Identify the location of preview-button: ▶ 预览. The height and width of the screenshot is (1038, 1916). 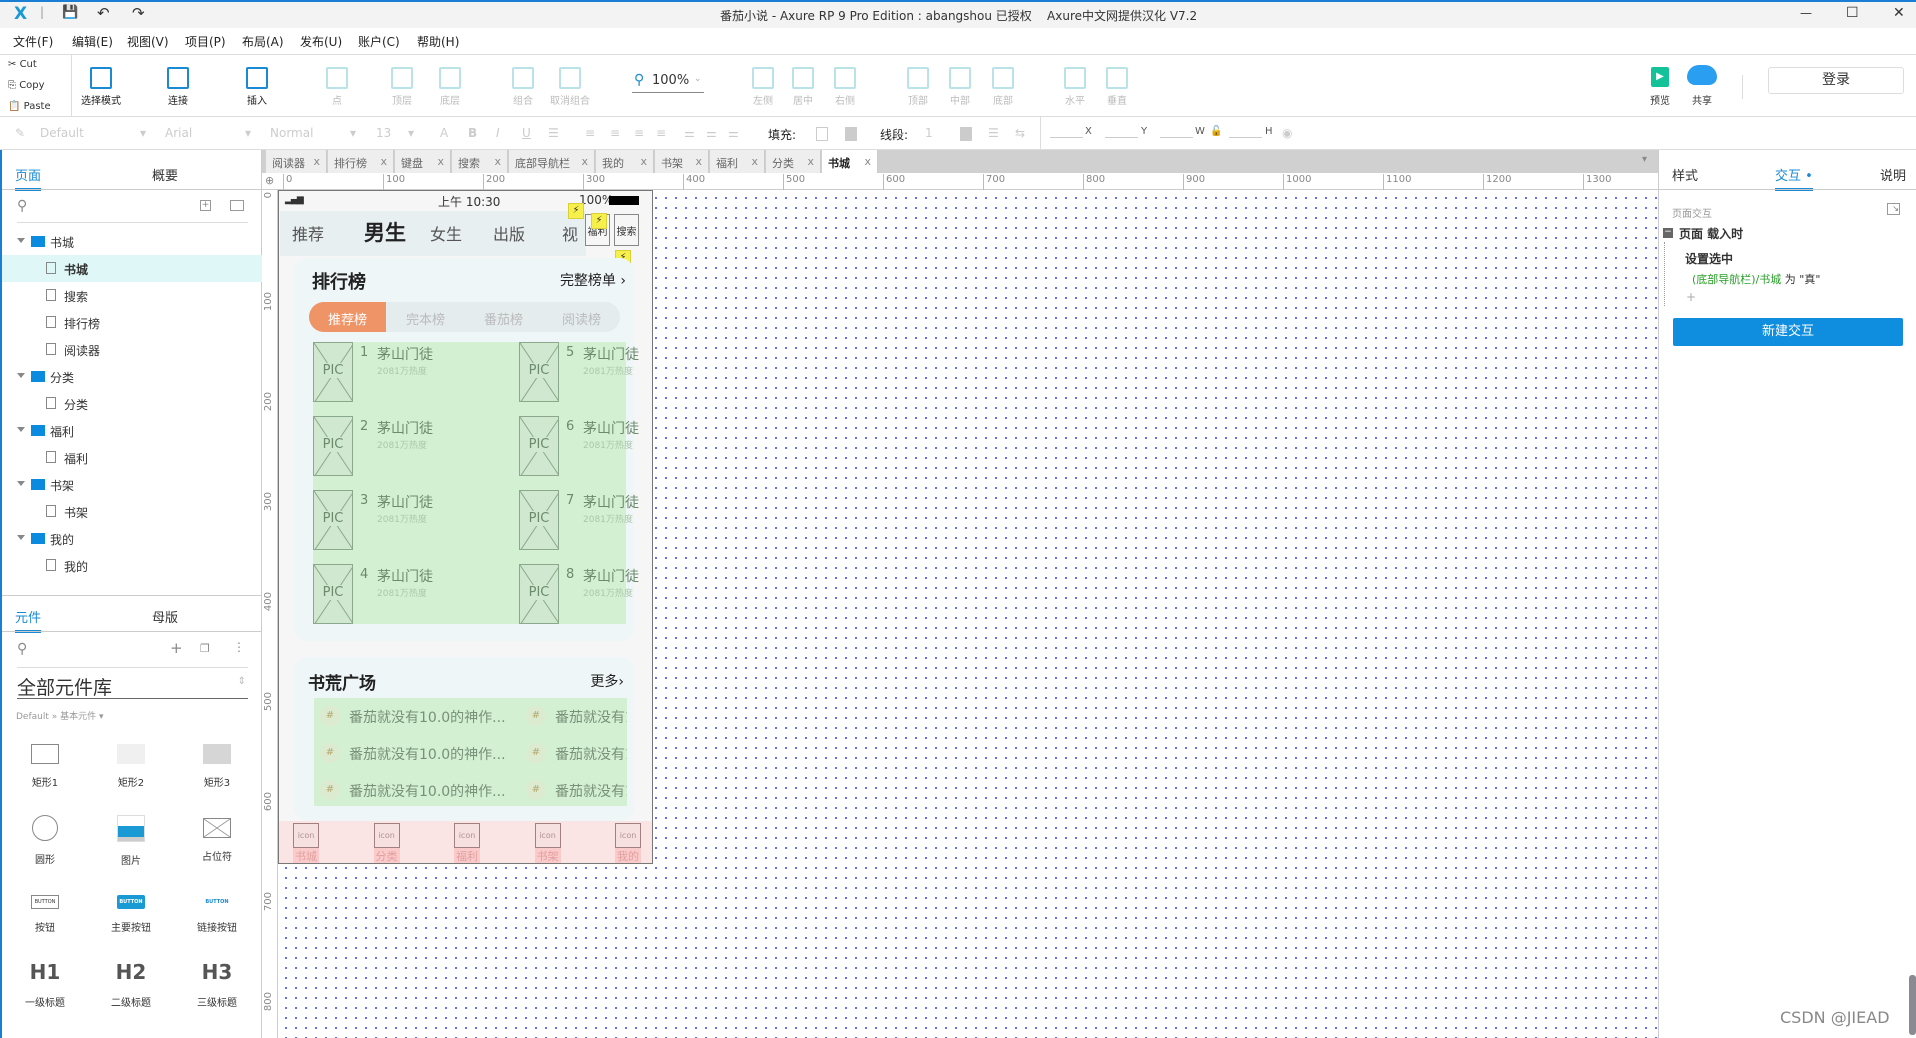
(1660, 81).